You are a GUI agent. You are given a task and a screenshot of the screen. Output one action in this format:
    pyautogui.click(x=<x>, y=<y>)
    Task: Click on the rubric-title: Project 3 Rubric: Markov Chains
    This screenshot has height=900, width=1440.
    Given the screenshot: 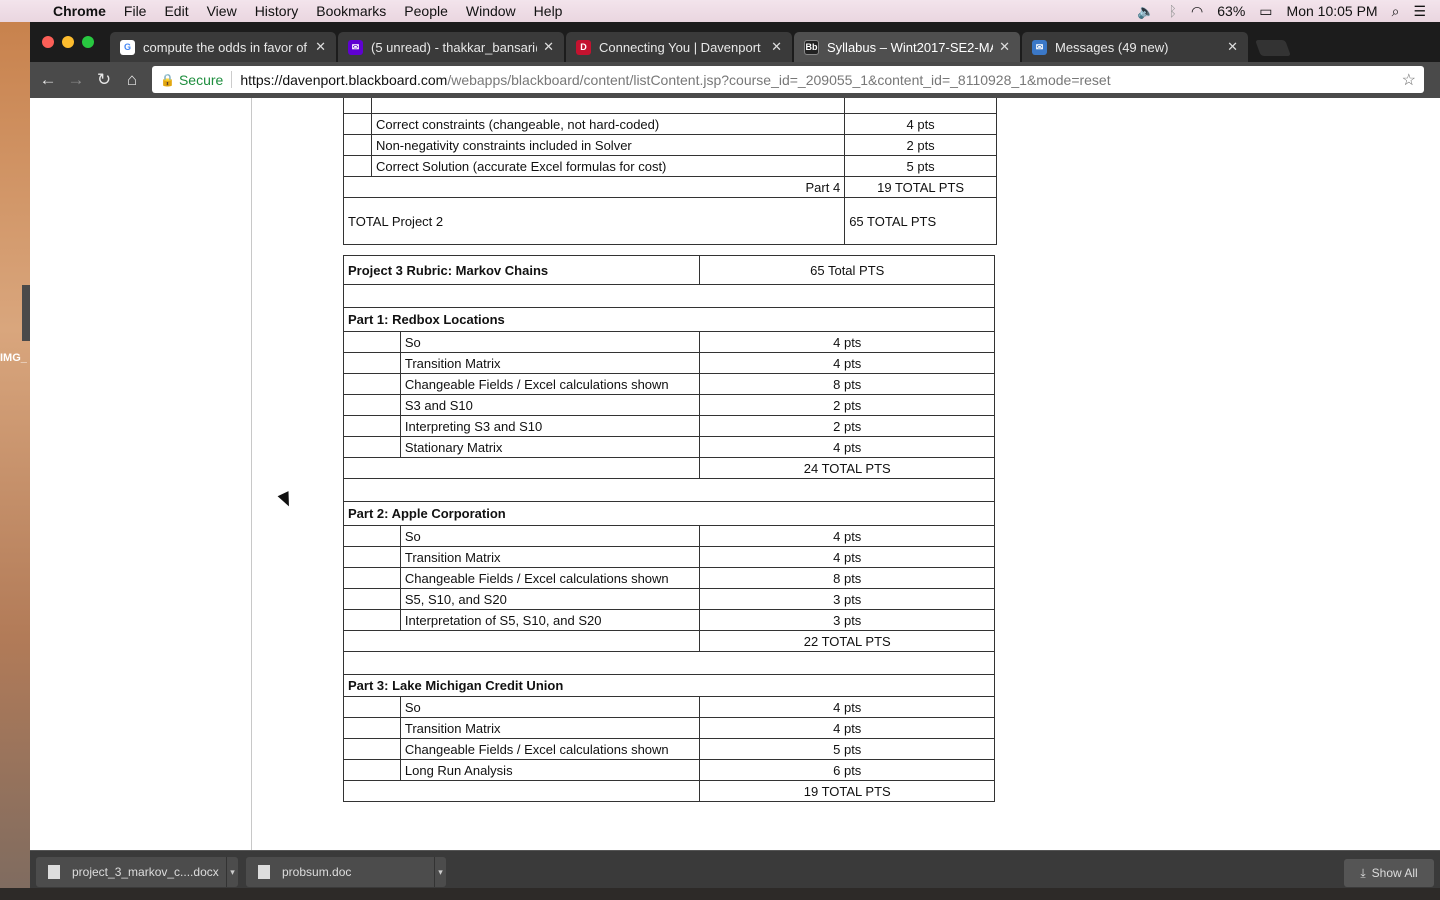 What is the action you would take?
    pyautogui.click(x=521, y=270)
    